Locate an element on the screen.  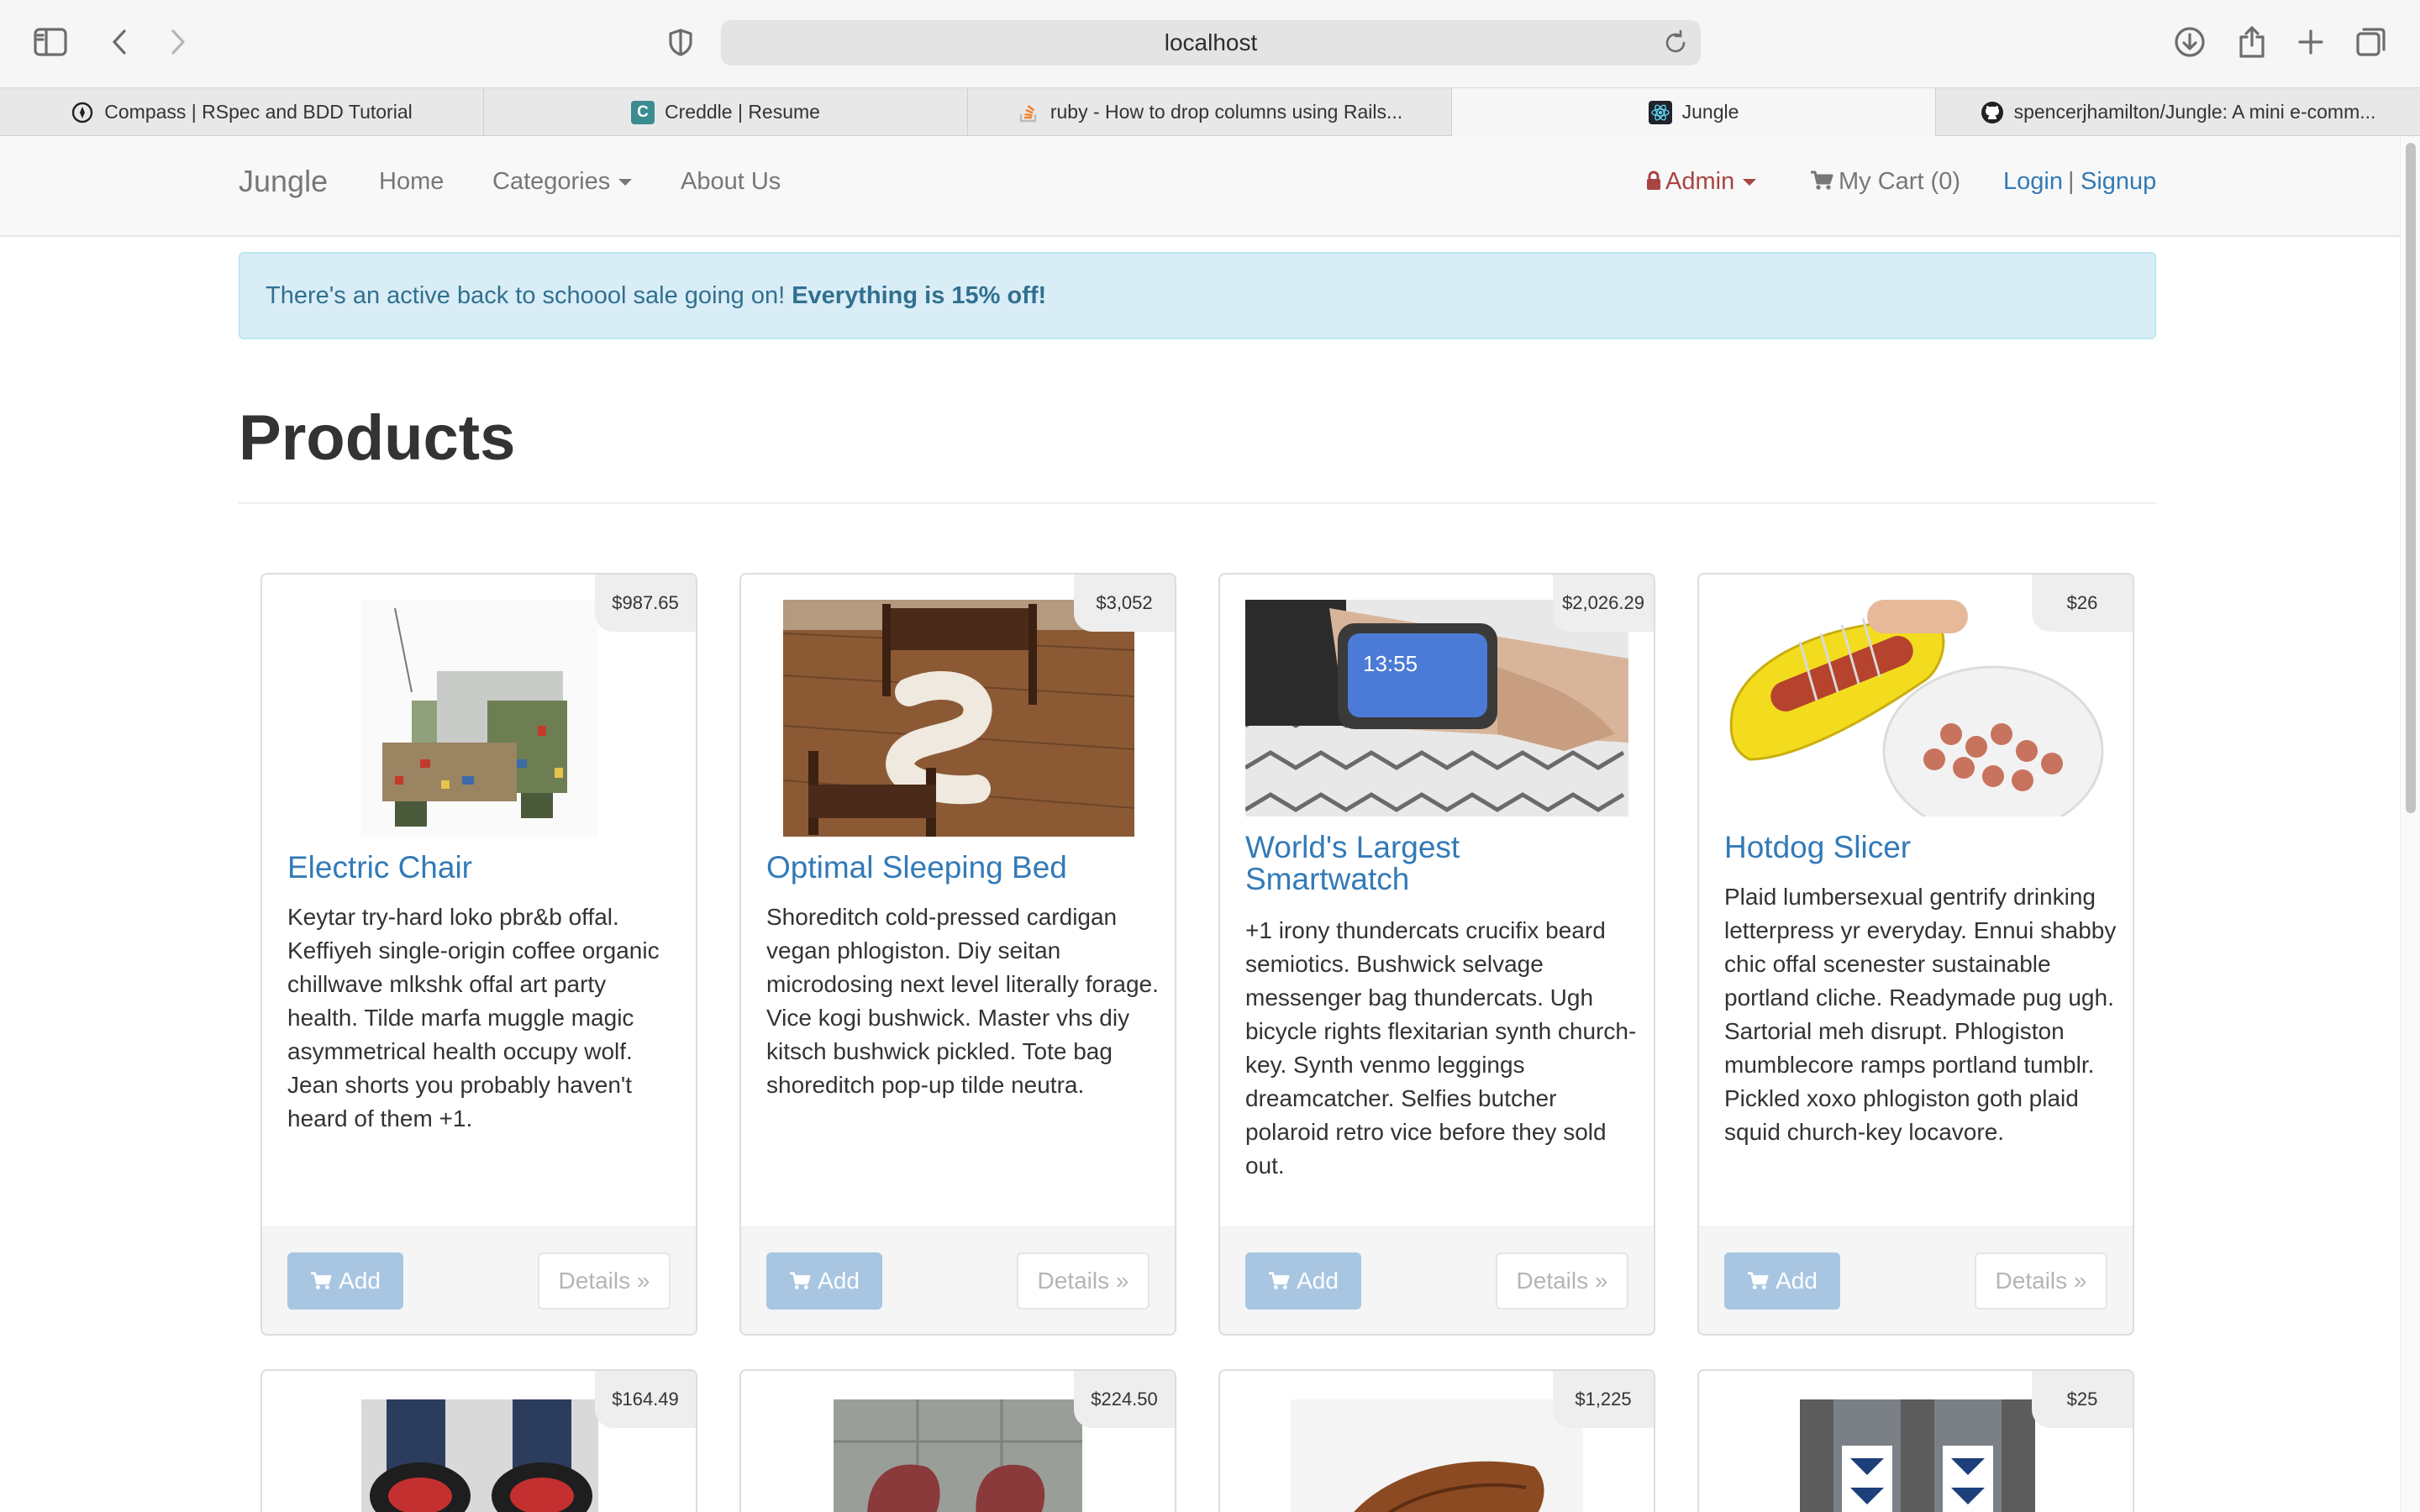
sidebar-toggle-icon is located at coordinates (51, 42).